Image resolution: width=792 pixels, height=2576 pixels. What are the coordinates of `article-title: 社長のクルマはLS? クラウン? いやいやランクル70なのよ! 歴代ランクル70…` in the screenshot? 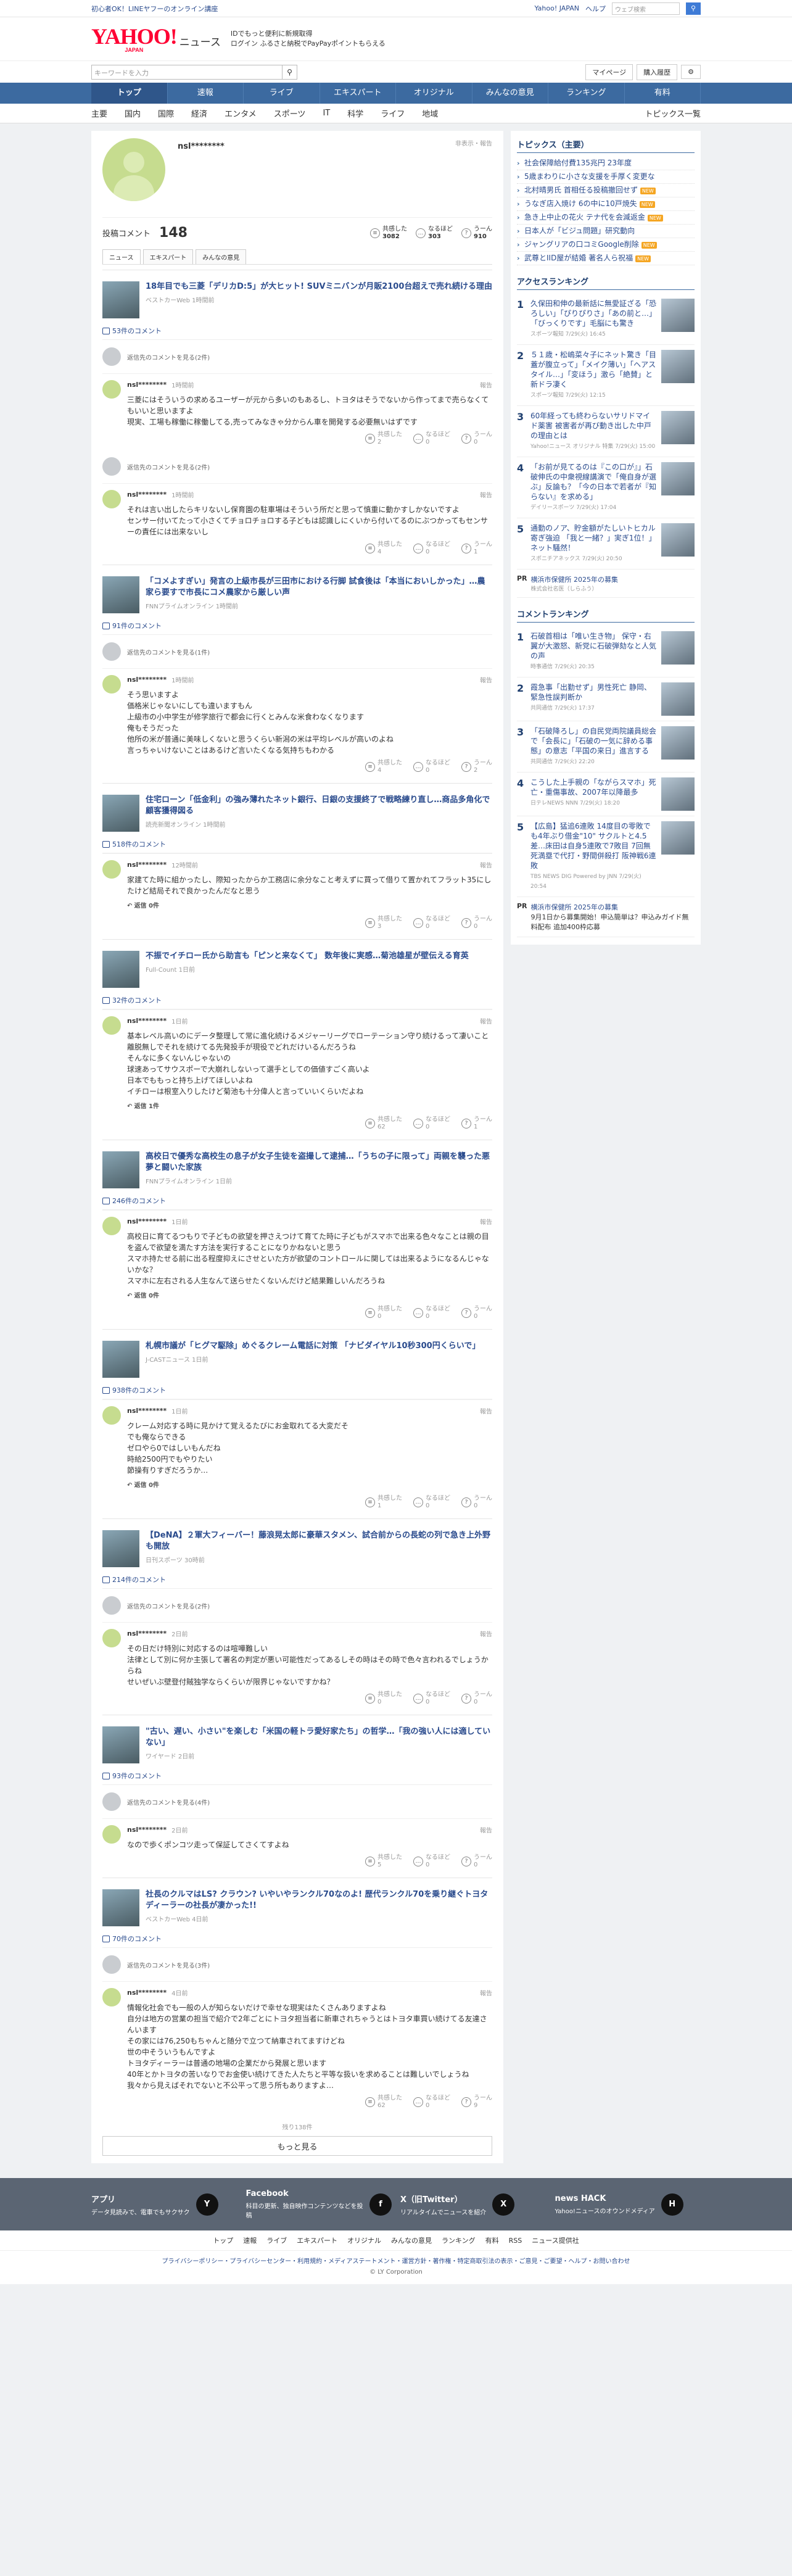 It's located at (319, 1900).